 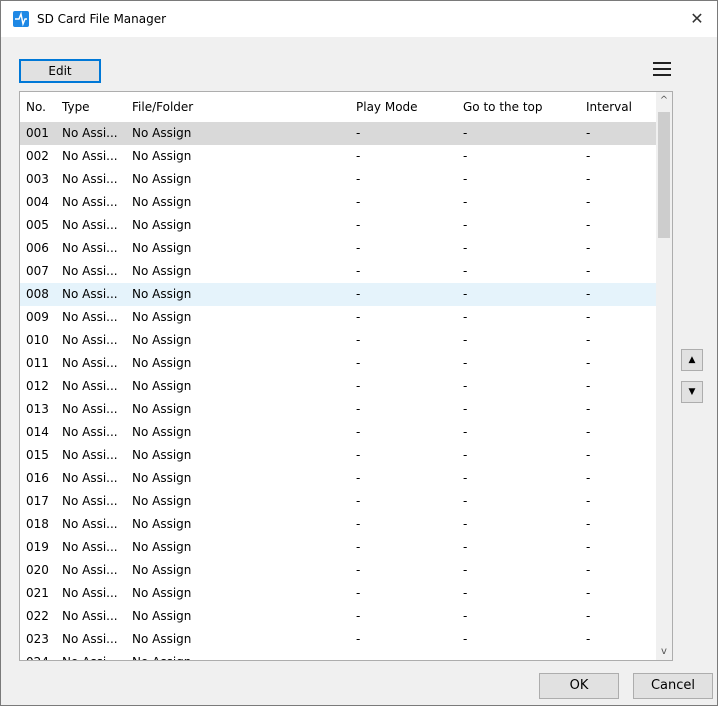 I want to click on row-number: 007, so click(x=37, y=271).